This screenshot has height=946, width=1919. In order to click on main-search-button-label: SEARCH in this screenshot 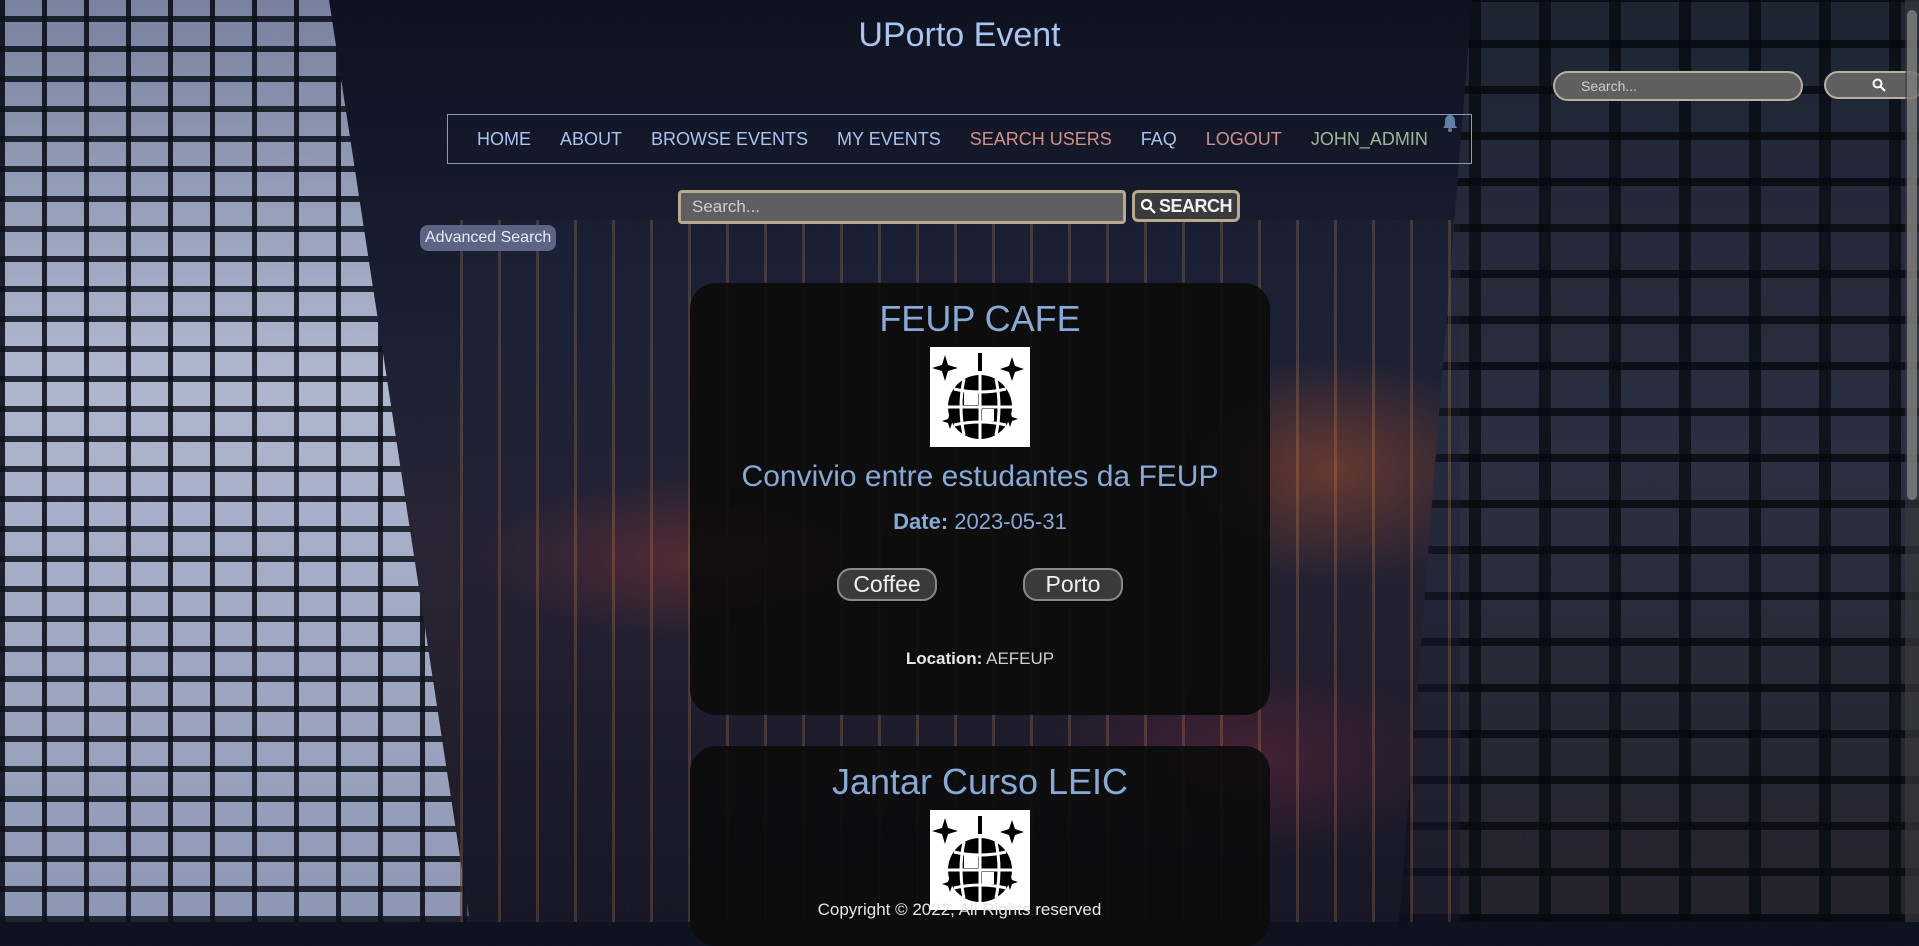, I will do `click(1195, 205)`.